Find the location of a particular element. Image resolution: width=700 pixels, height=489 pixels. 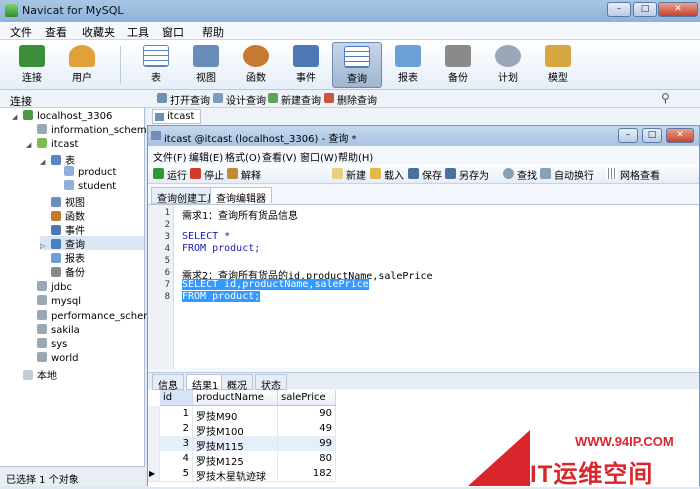

query-minimize-button: – is located at coordinates (628, 135).